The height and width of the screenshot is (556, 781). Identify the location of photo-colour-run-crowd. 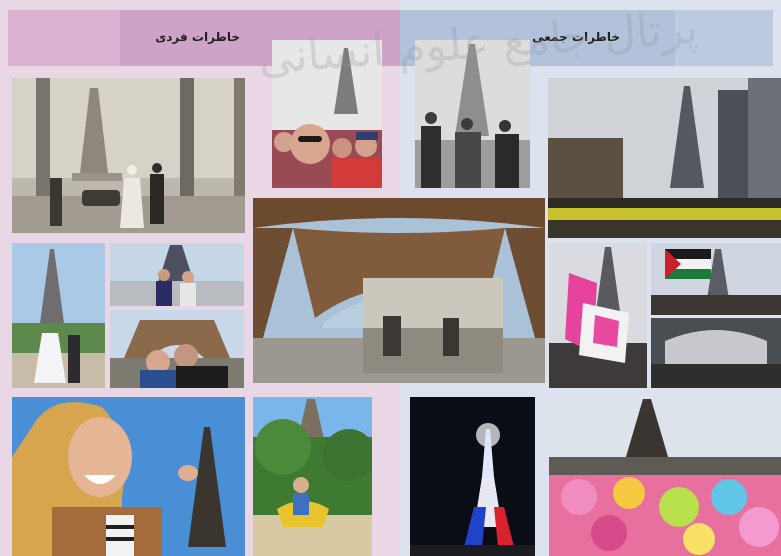
(665, 476).